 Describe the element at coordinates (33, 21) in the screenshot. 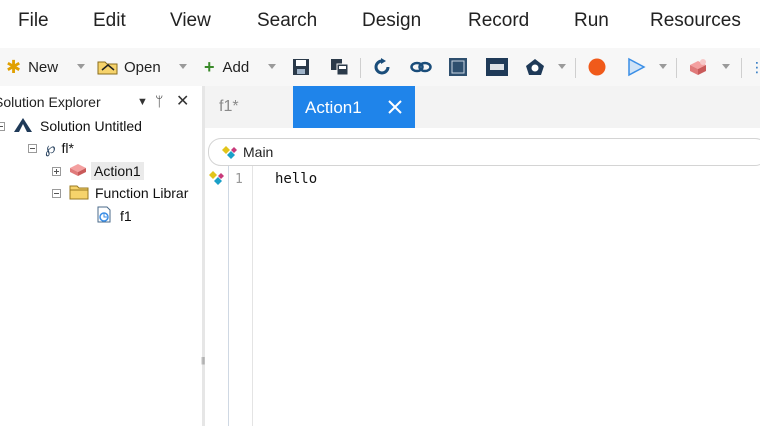

I see `menu-file: File` at that location.